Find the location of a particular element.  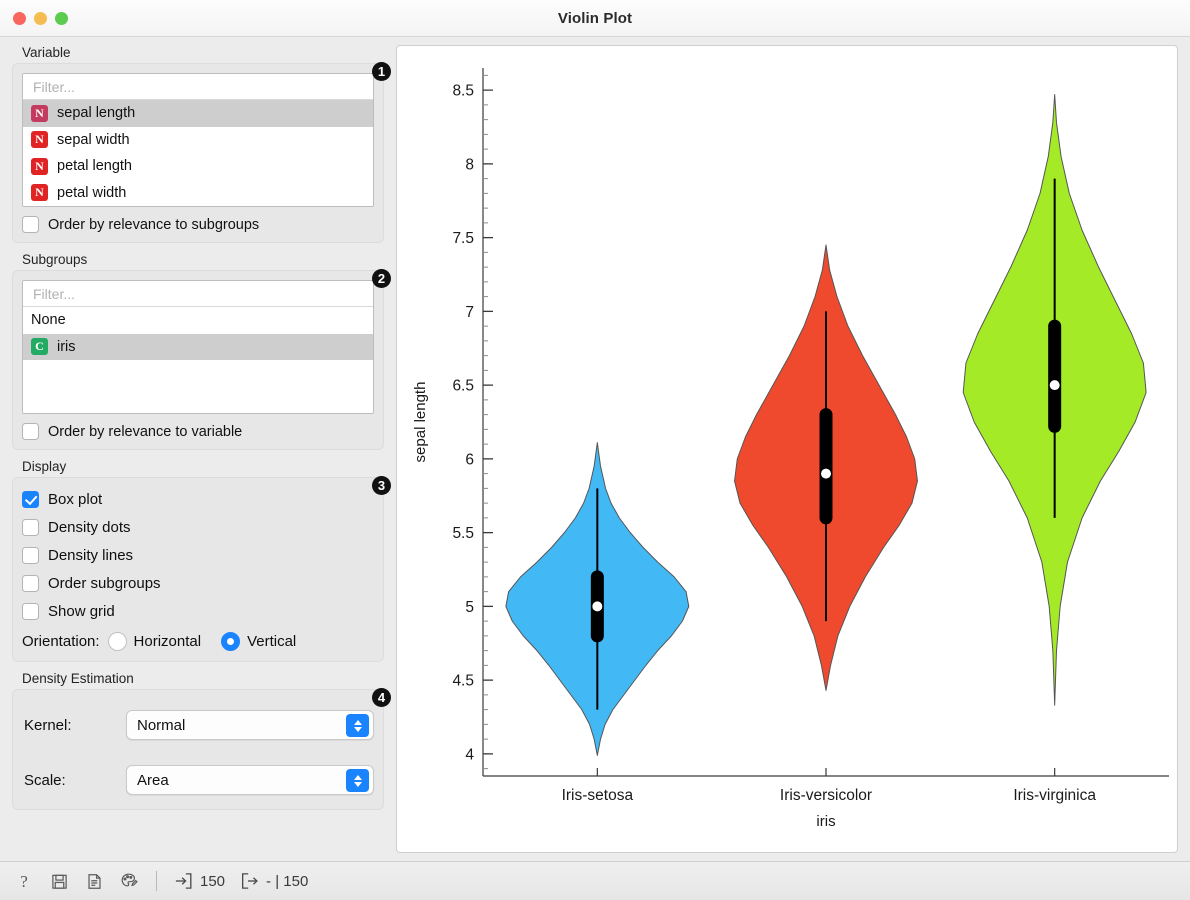

variable-item-petal-length: N petal length is located at coordinates (198, 166).